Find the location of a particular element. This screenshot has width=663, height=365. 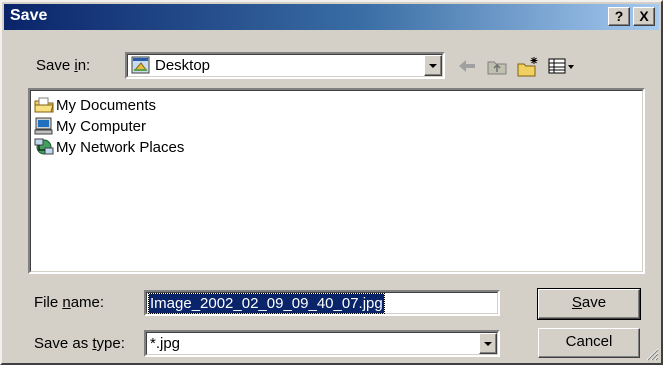

resize-grip-icon is located at coordinates (652, 354).